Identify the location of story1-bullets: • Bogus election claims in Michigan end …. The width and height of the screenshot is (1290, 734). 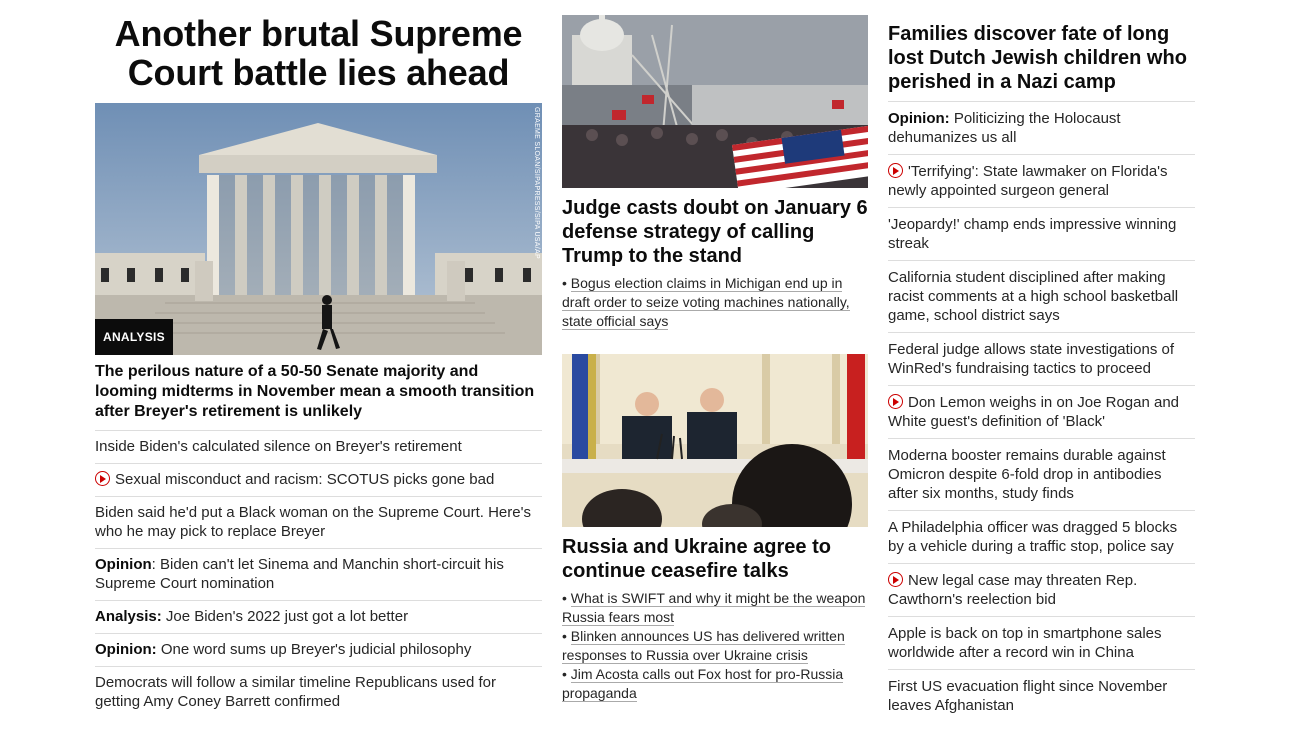
(715, 302).